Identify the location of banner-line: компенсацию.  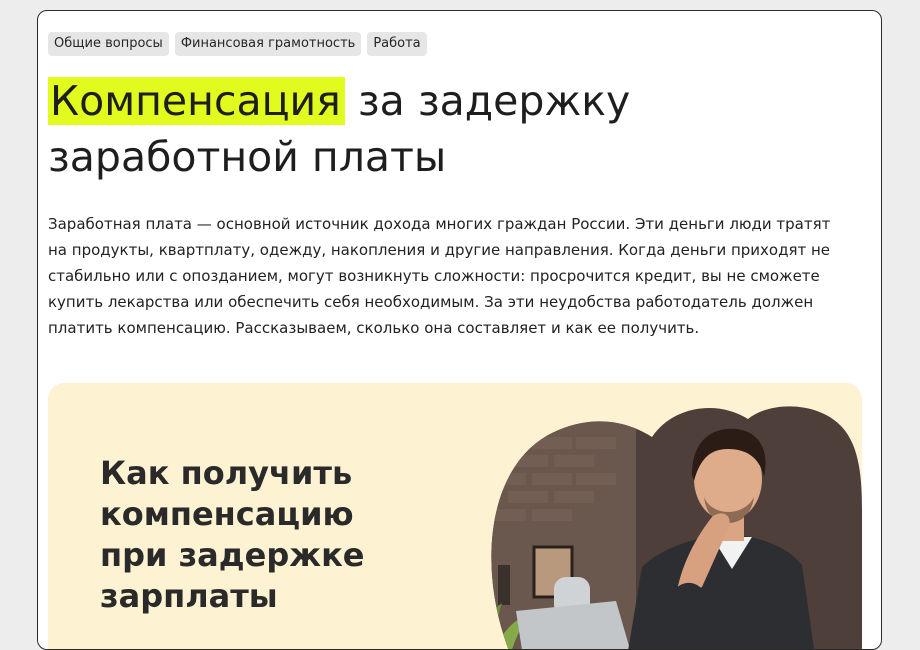
(227, 514).